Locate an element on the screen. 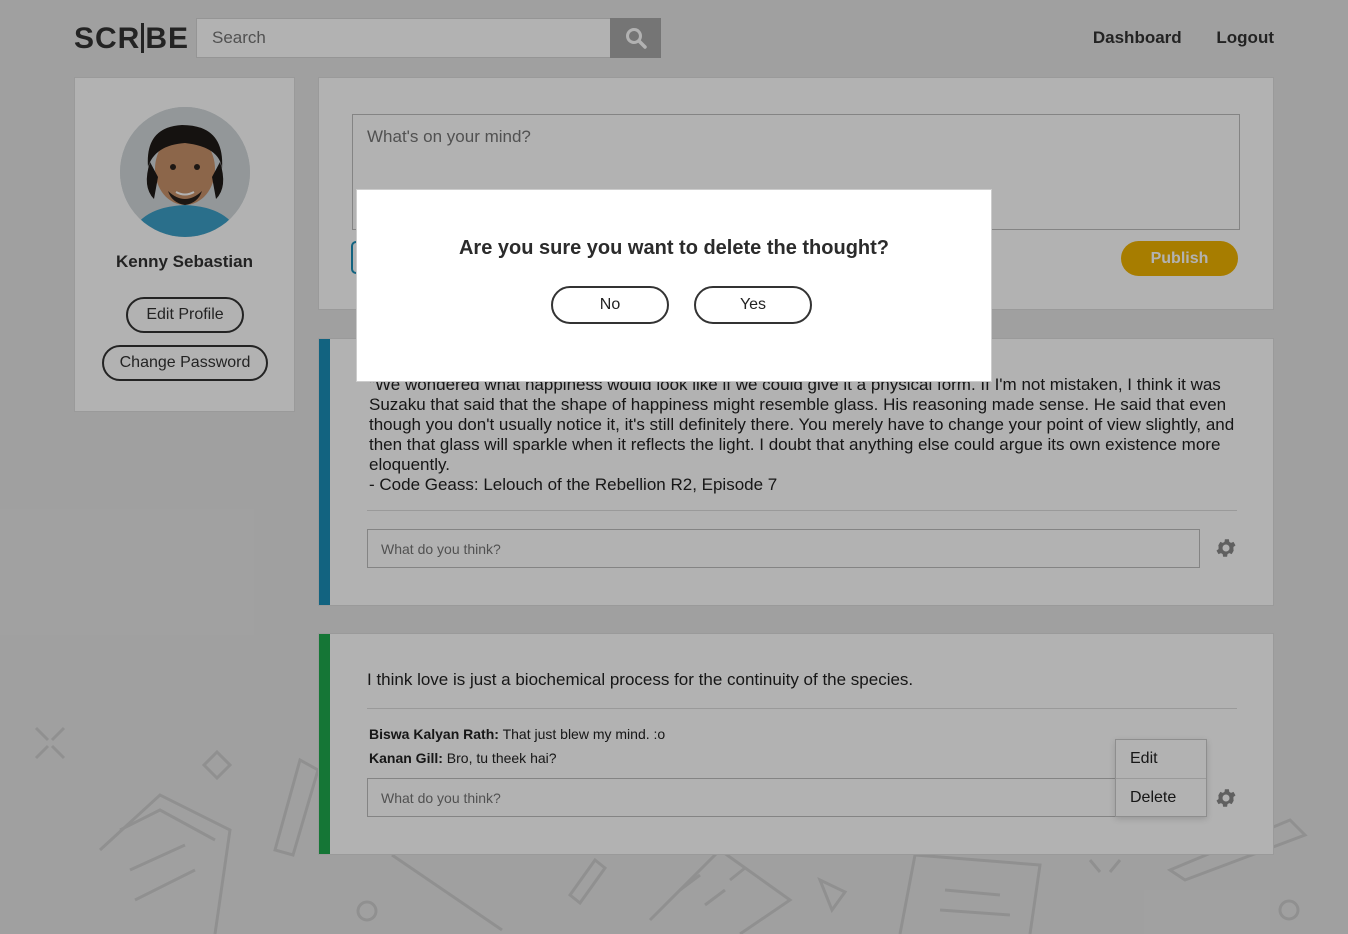 The width and height of the screenshot is (1348, 934). no-button: No is located at coordinates (610, 305).